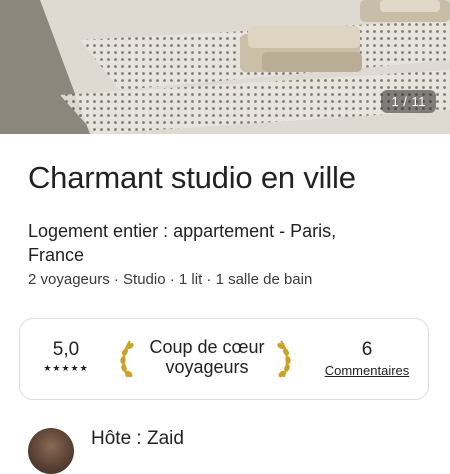  Describe the element at coordinates (207, 357) in the screenshot. I see `award-label: Coup de cœur voyageurs` at that location.